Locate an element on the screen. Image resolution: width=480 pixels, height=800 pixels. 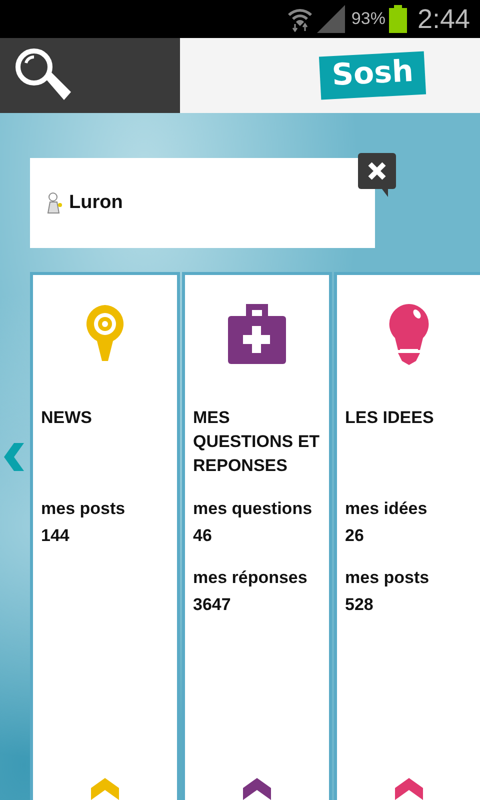
avatar-icon is located at coordinates (54, 203).